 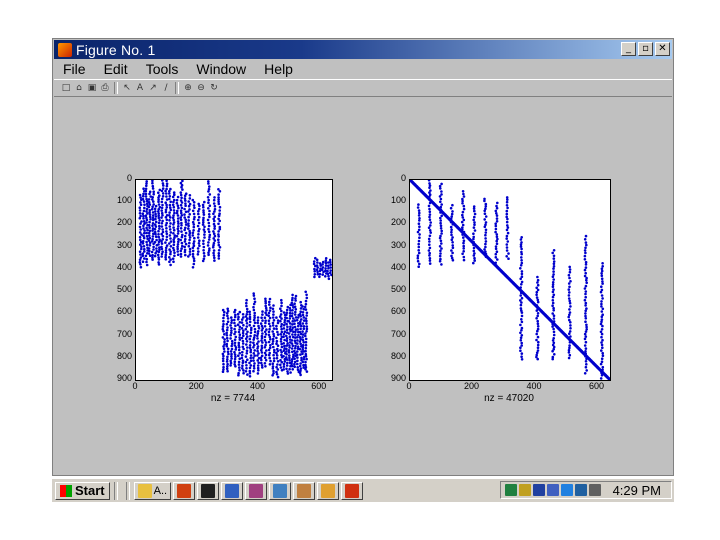 What do you see at coordinates (105, 88) in the screenshot?
I see `print-icon: ⎙` at bounding box center [105, 88].